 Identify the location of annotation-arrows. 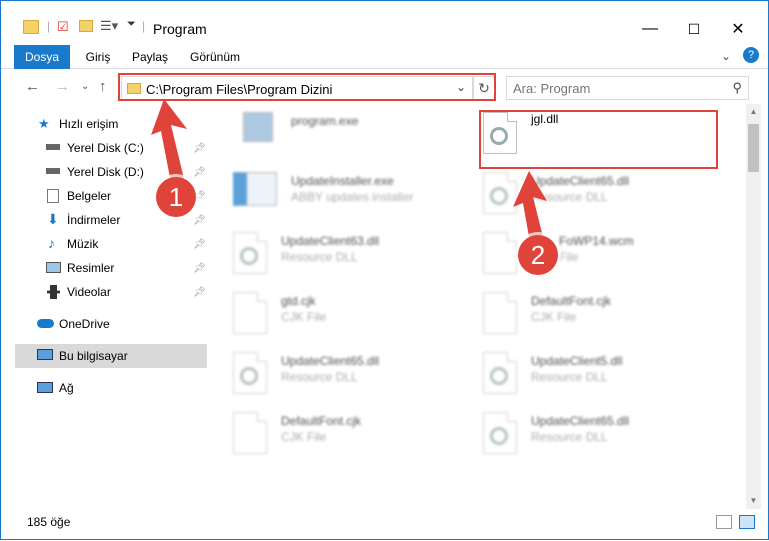
(349, 168).